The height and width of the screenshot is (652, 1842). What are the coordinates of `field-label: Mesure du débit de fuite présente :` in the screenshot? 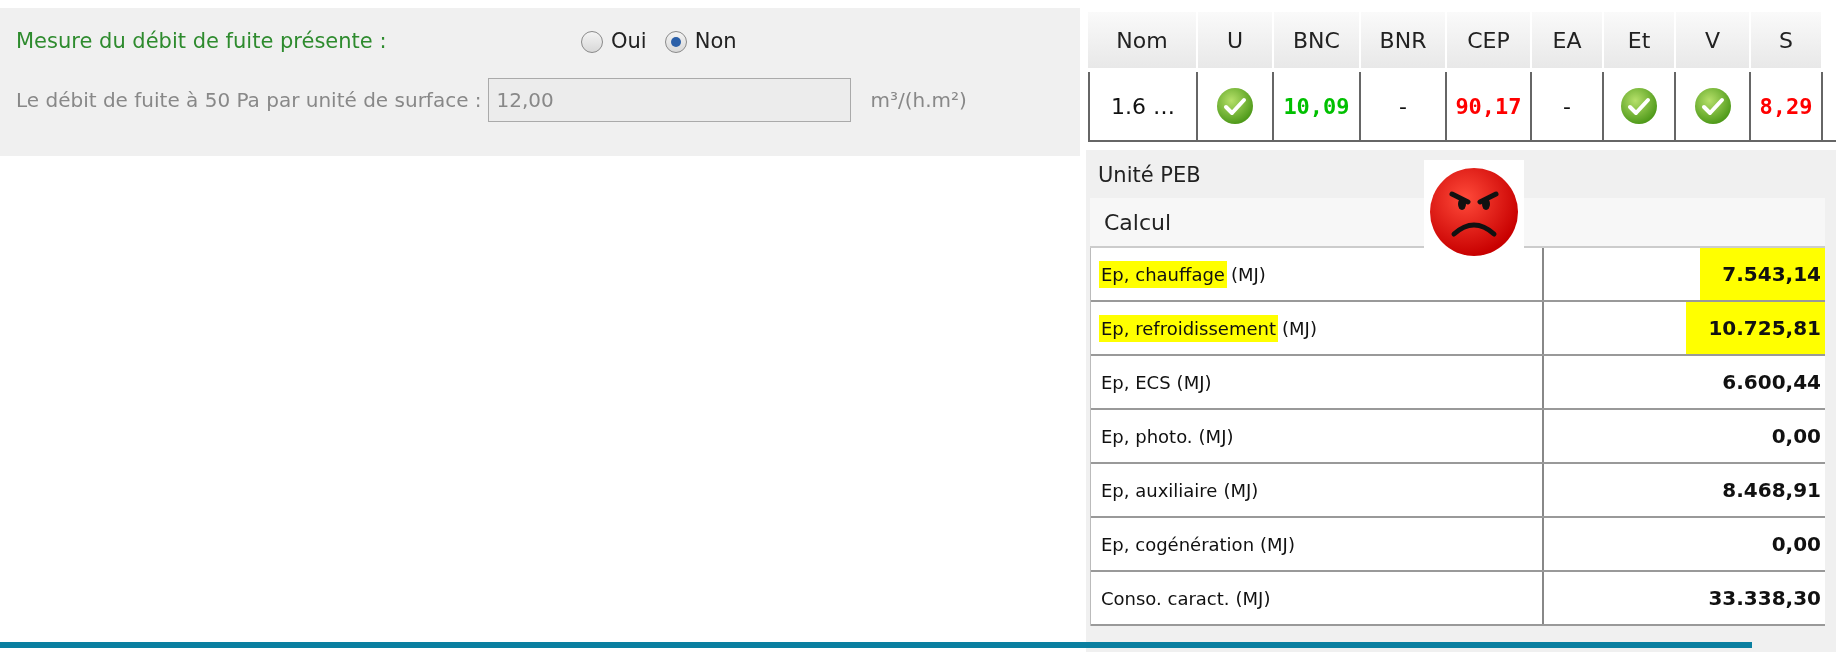 It's located at (202, 42).